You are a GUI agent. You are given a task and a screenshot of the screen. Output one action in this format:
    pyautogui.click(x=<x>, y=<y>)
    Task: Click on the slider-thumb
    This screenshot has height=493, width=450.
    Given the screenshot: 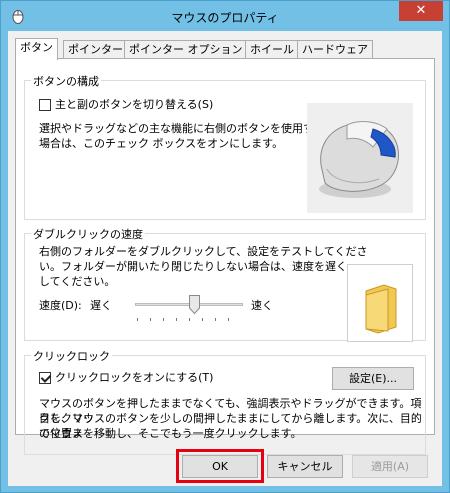 What is the action you would take?
    pyautogui.click(x=194, y=304)
    